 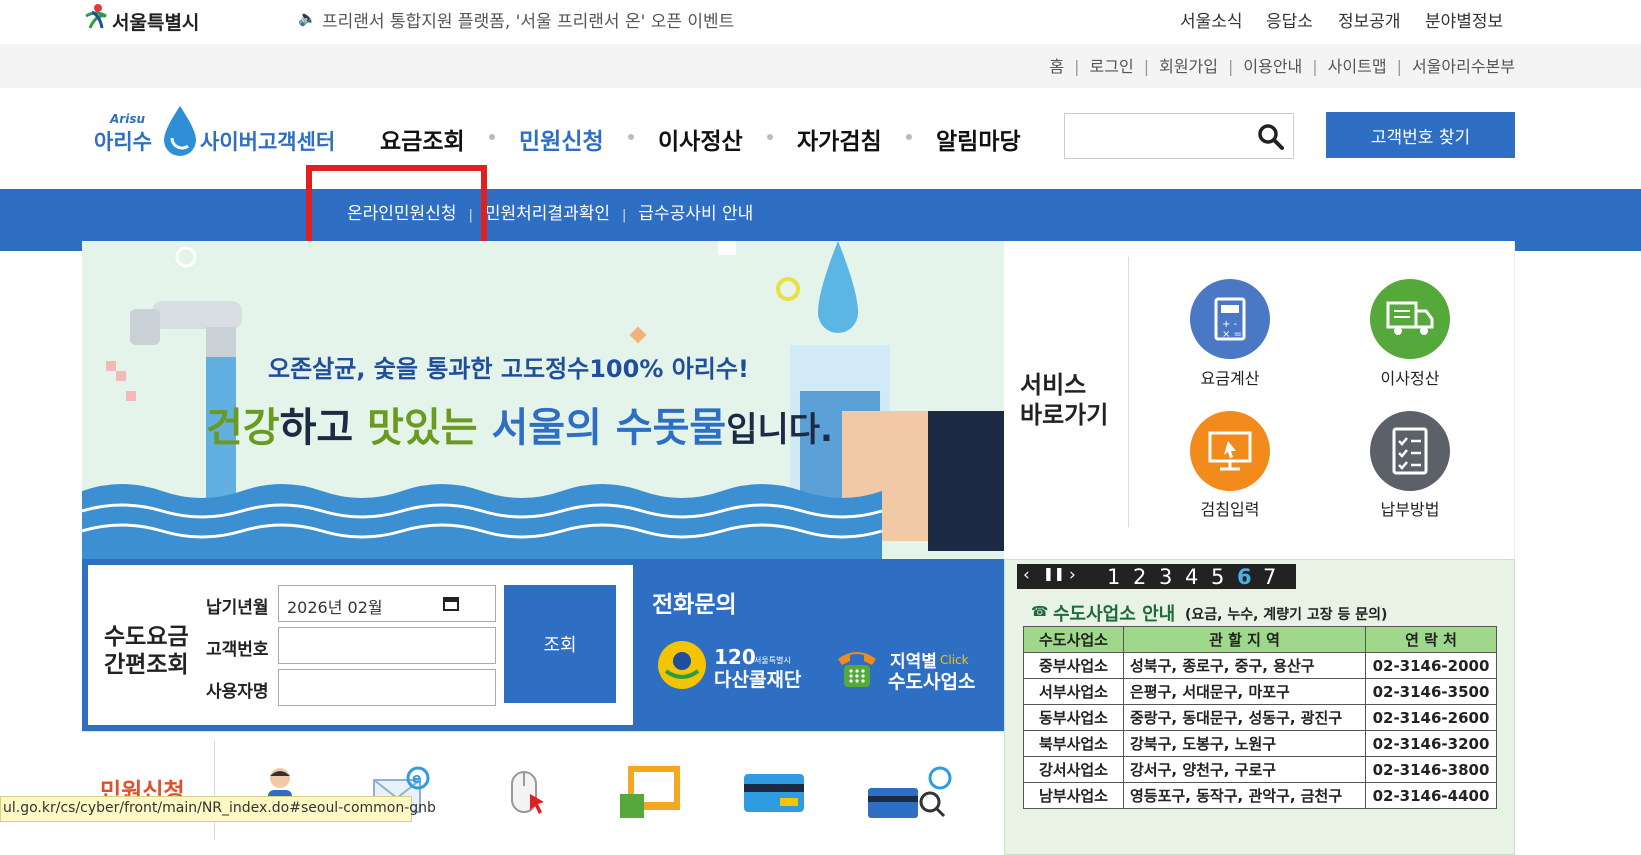 I want to click on monitor-icon, so click(x=1230, y=451).